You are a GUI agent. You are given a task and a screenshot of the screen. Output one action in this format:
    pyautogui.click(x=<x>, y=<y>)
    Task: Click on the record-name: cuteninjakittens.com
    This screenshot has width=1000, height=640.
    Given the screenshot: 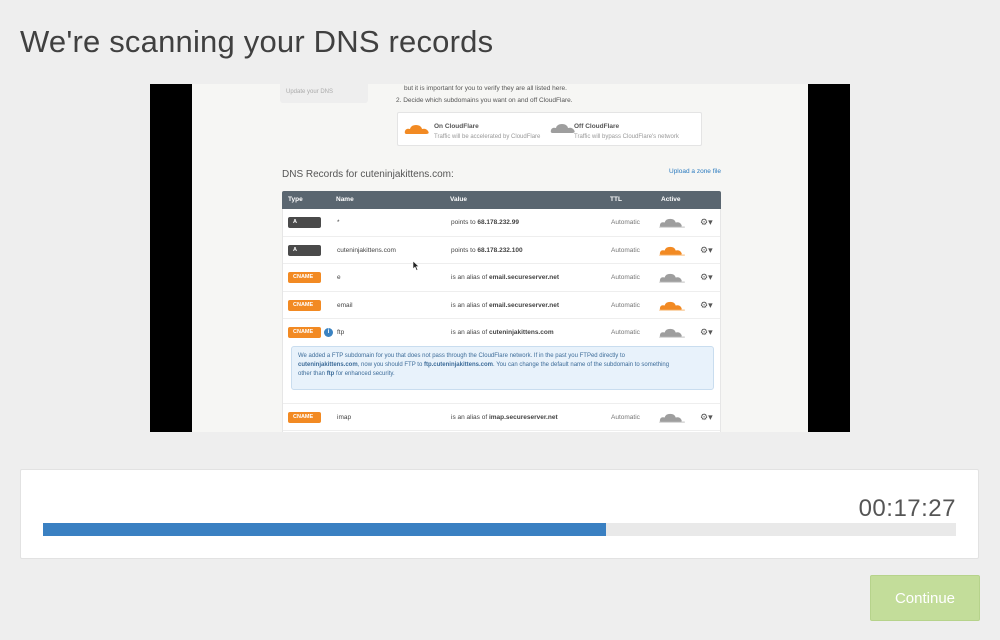 What is the action you would take?
    pyautogui.click(x=366, y=250)
    